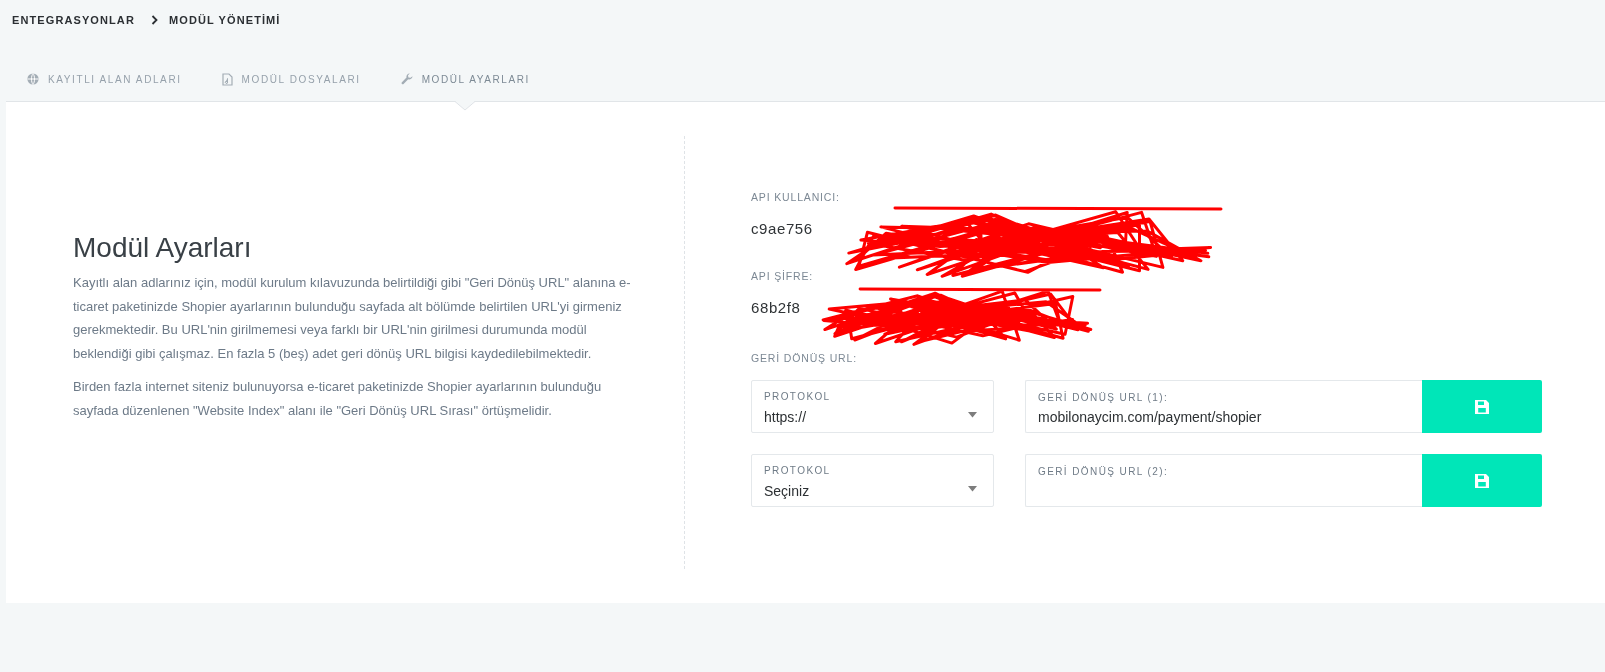 The width and height of the screenshot is (1605, 672). I want to click on breadcrumb-current: MODÜL YÖNETİMİ, so click(224, 20).